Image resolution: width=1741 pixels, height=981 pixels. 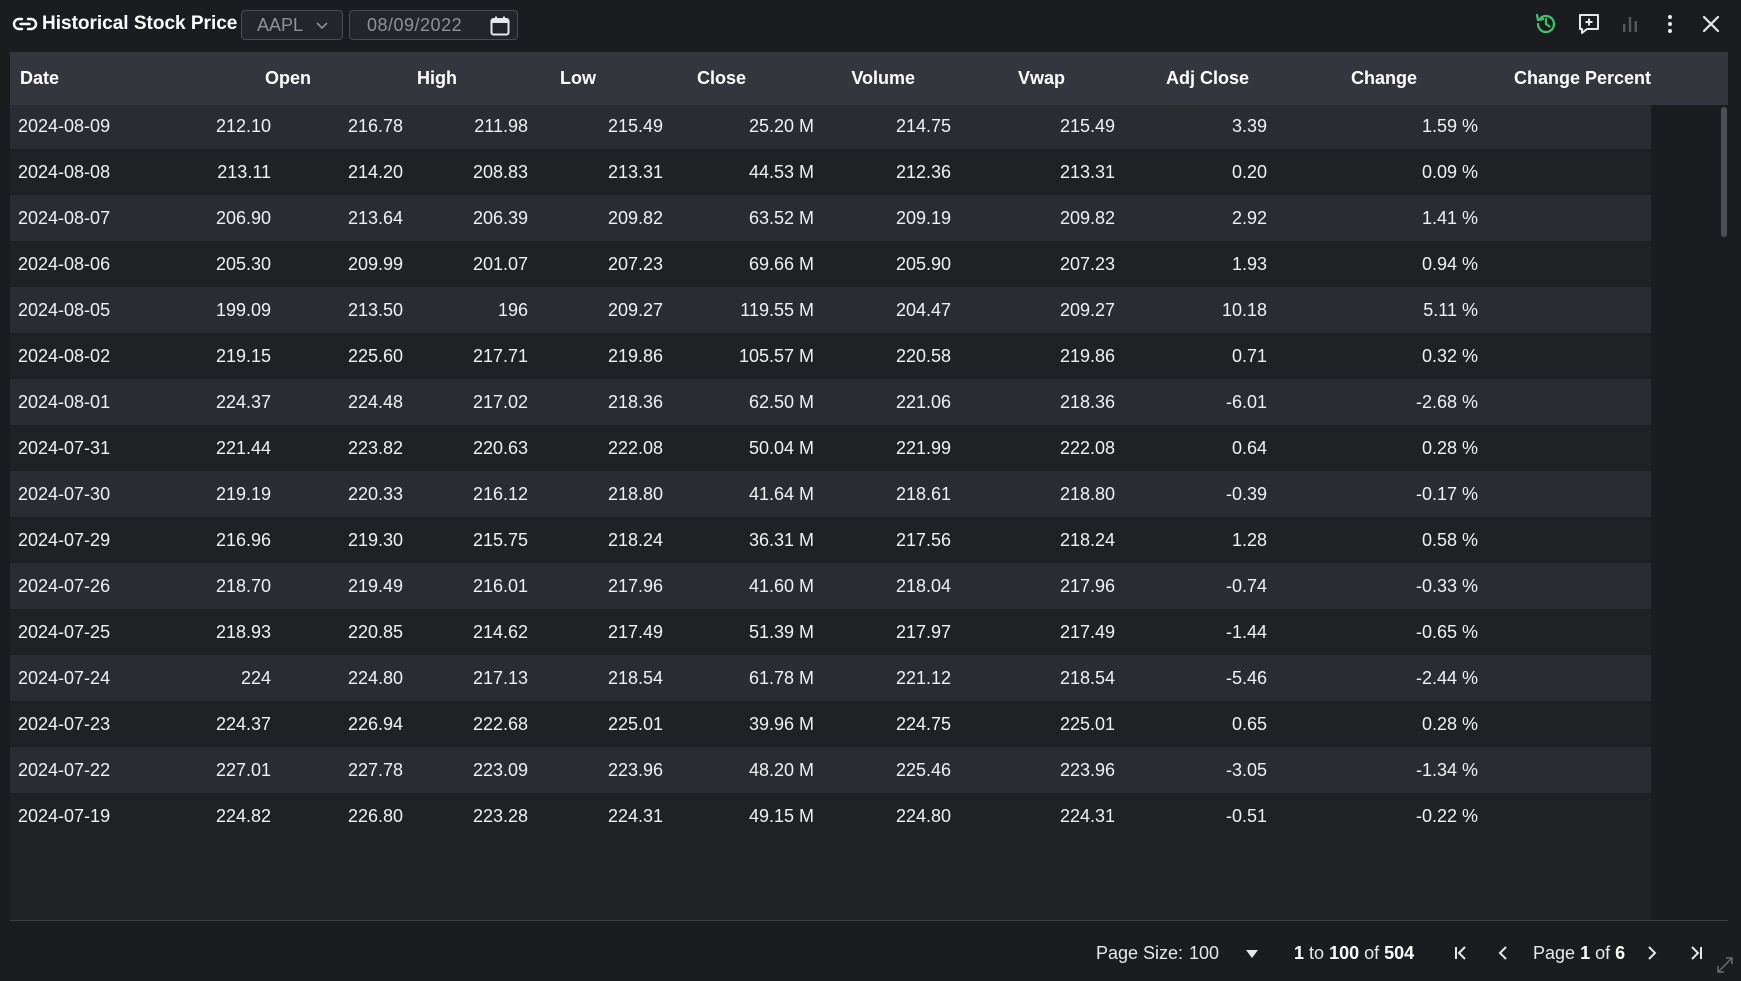 I want to click on cell-volume: 63.52 M, so click(x=781, y=218).